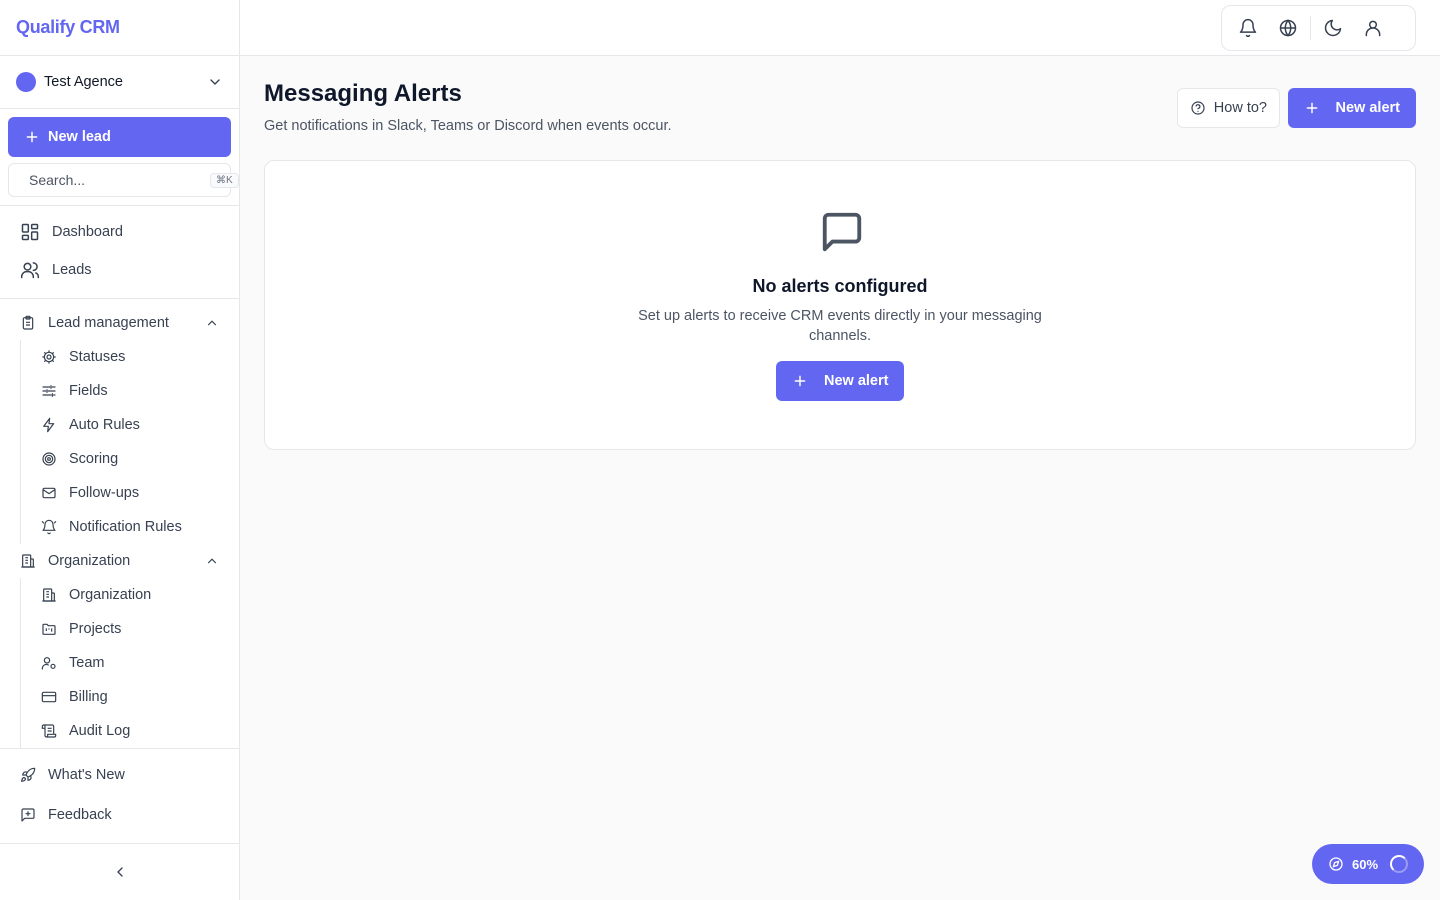  I want to click on sidebar-item-scoring: Scoring, so click(130, 459).